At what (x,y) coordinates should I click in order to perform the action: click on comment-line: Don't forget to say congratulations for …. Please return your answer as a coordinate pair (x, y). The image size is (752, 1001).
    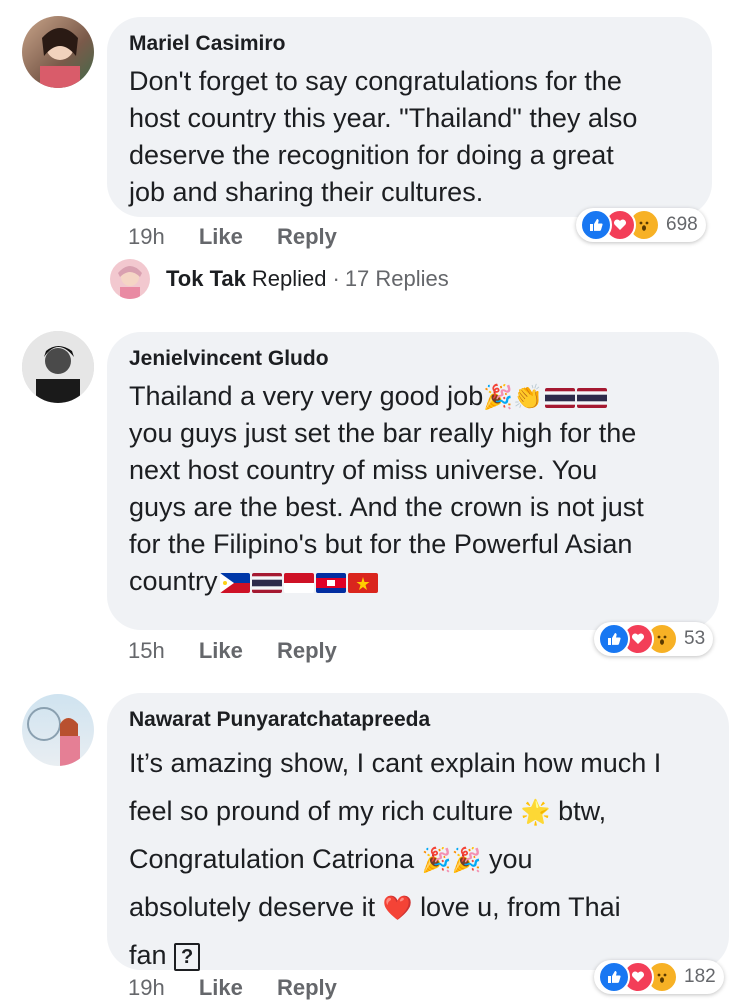
    Looking at the image, I should click on (375, 81).